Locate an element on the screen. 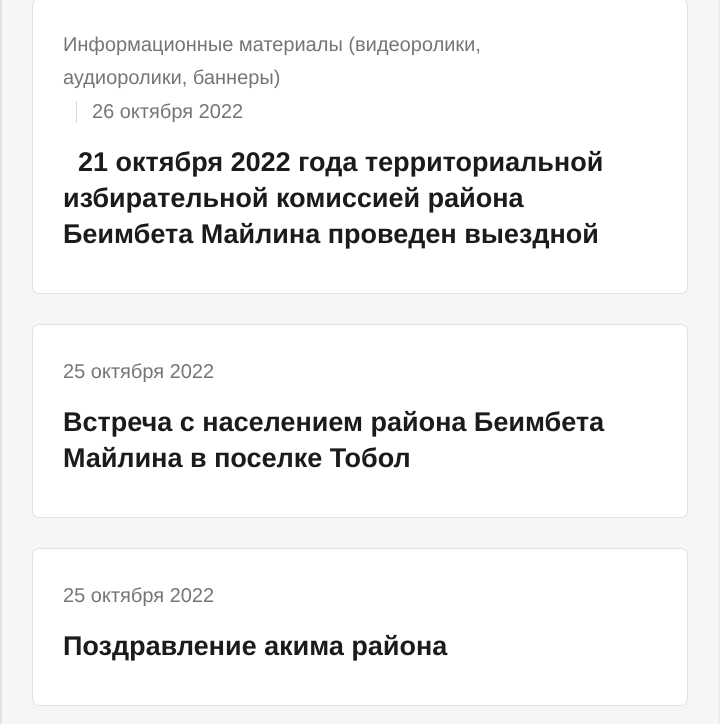  news-date: 26 октября 2022 is located at coordinates (168, 112).